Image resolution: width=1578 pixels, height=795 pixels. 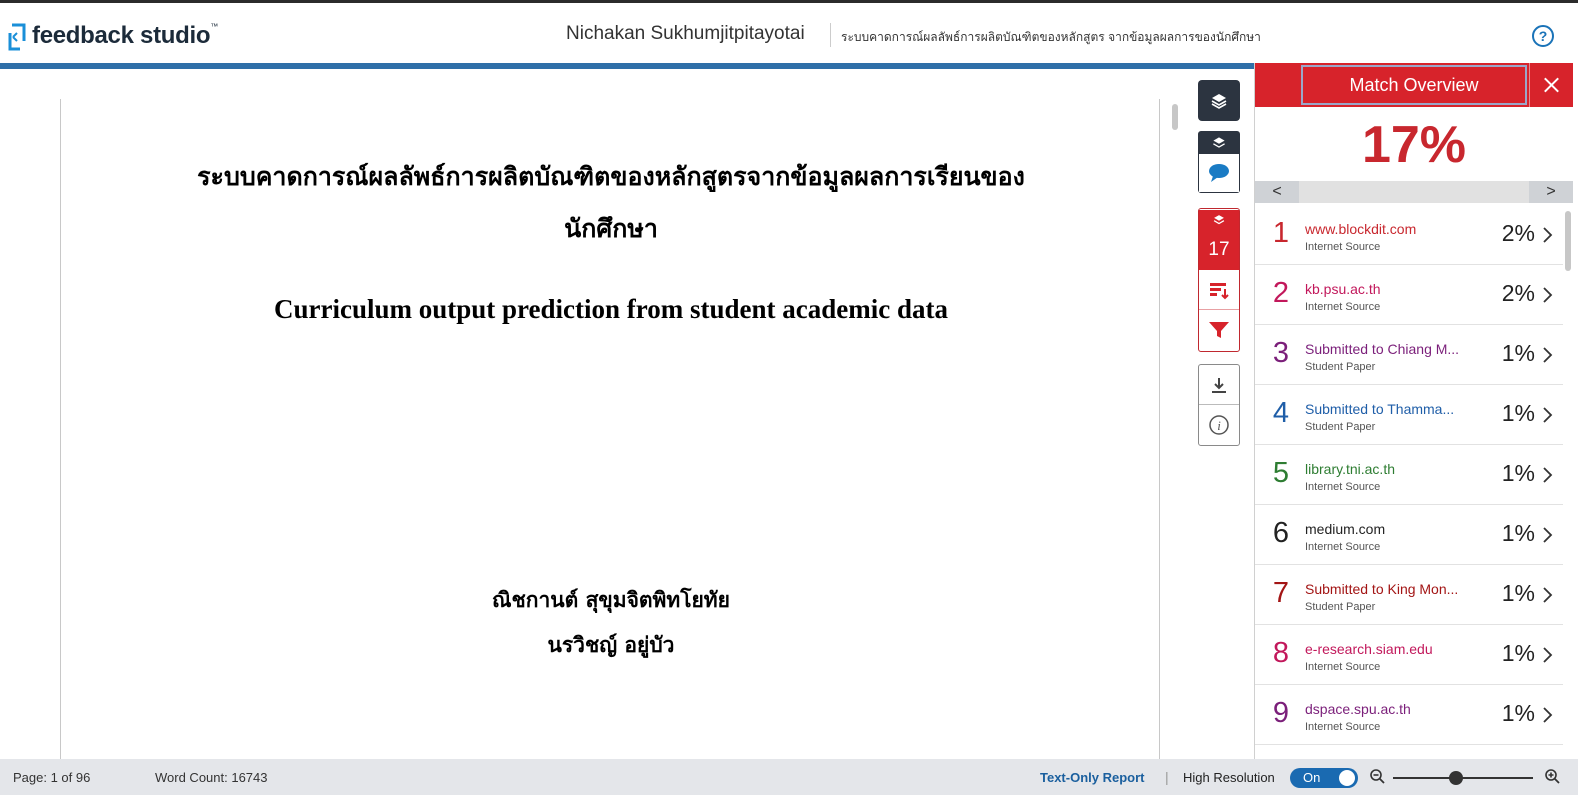 I want to click on similarity-layer-header, so click(x=1219, y=220).